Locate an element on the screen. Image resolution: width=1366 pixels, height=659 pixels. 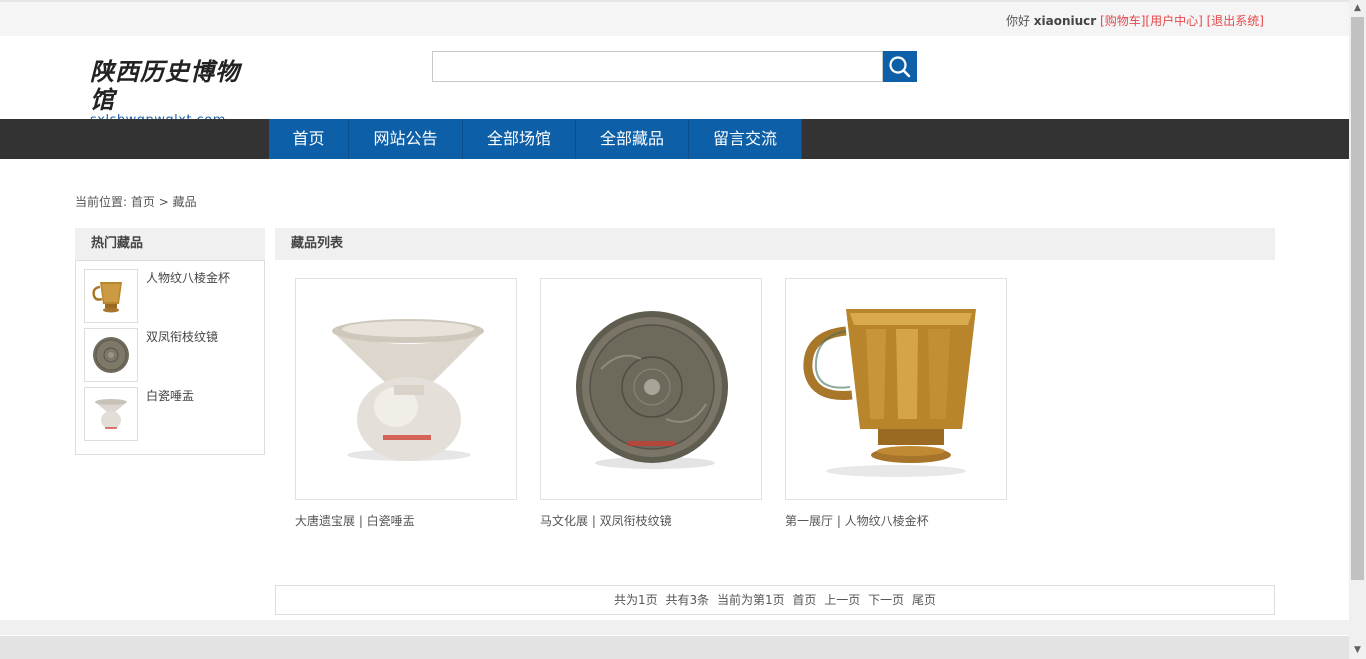
site-logo: 陕西历史博物馆 sxlsbwgpwglxt.com is located at coordinates (170, 93).